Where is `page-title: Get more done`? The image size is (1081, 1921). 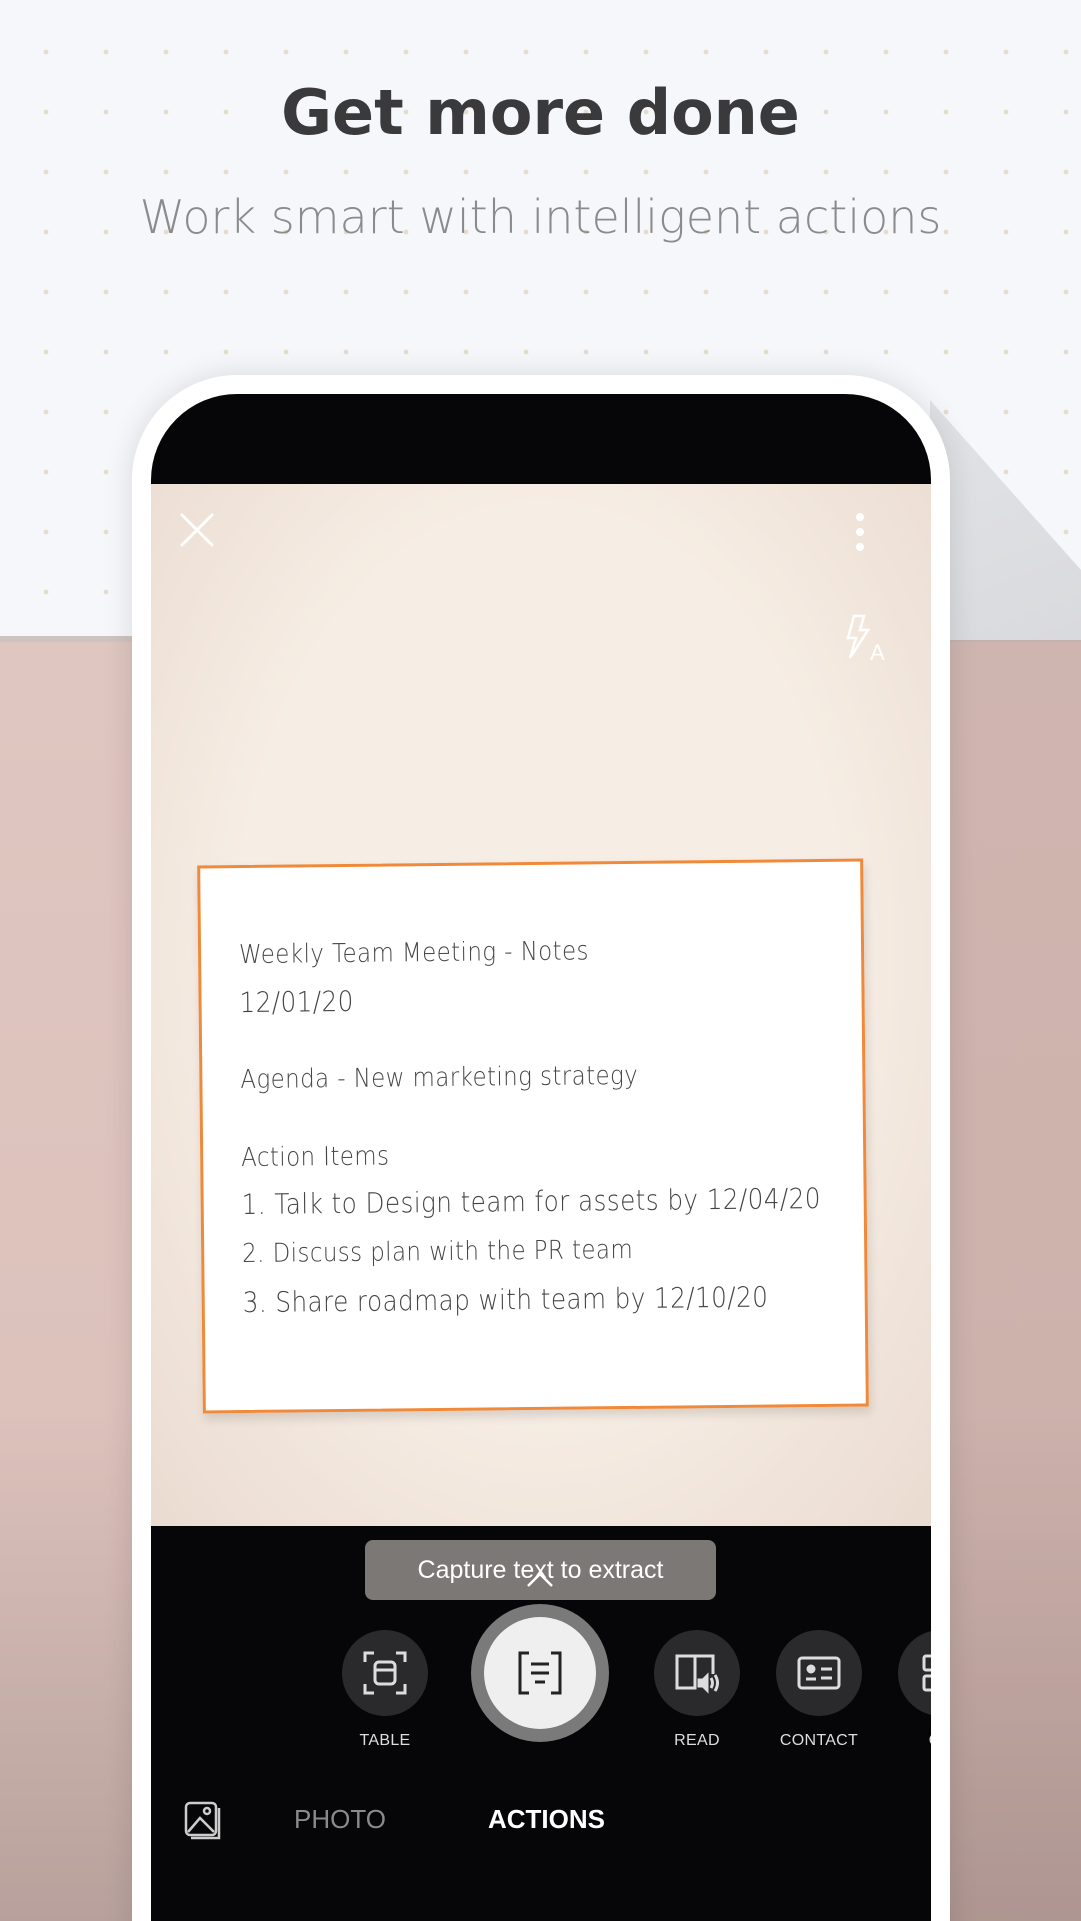
page-title: Get more done is located at coordinates (540, 112).